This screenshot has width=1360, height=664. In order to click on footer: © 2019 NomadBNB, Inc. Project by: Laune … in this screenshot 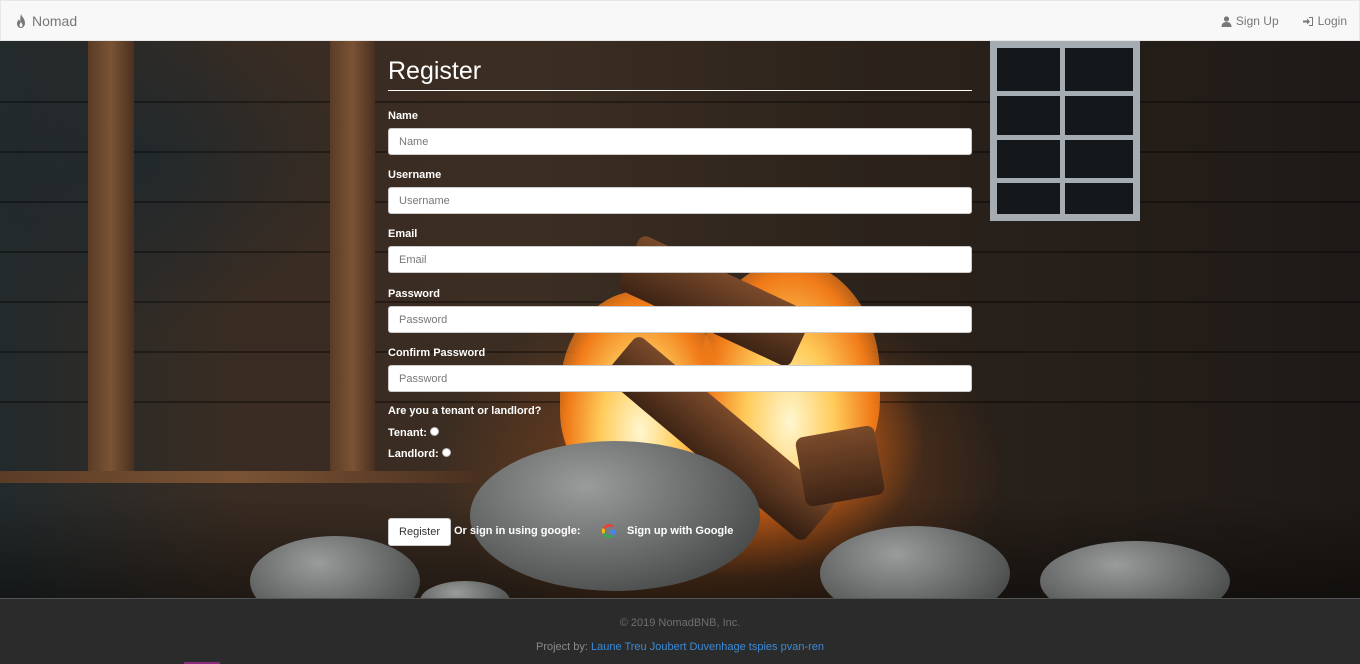, I will do `click(680, 631)`.